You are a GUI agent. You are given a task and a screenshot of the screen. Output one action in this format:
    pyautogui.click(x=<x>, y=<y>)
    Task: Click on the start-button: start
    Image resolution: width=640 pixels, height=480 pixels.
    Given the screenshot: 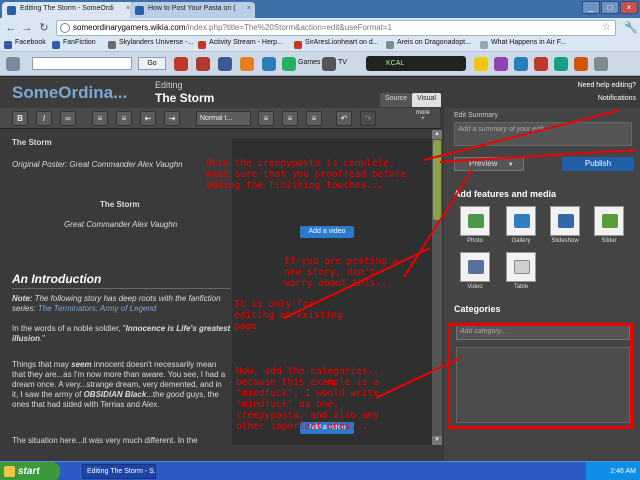 What is the action you would take?
    pyautogui.click(x=30, y=471)
    